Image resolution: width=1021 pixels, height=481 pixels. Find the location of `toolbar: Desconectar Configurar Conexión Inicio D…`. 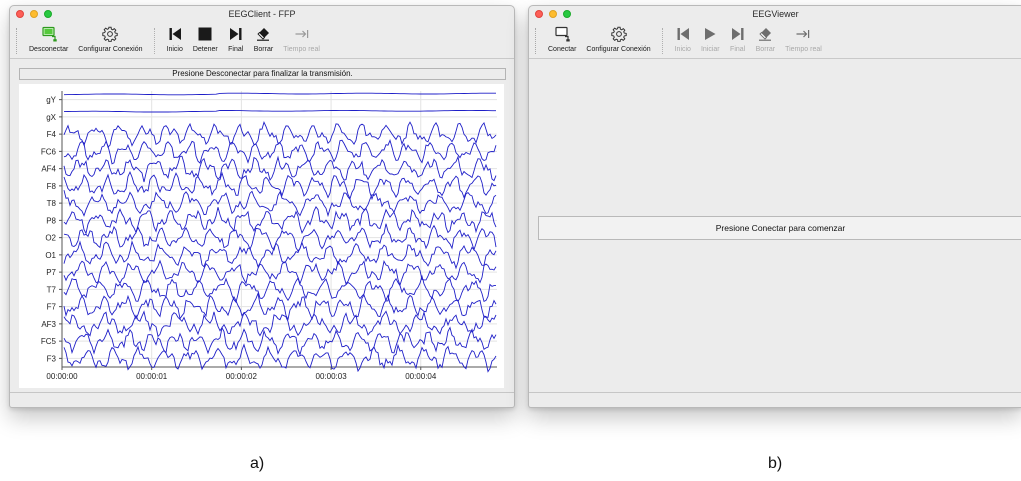

toolbar: Desconectar Configurar Conexión Inicio D… is located at coordinates (262, 40).